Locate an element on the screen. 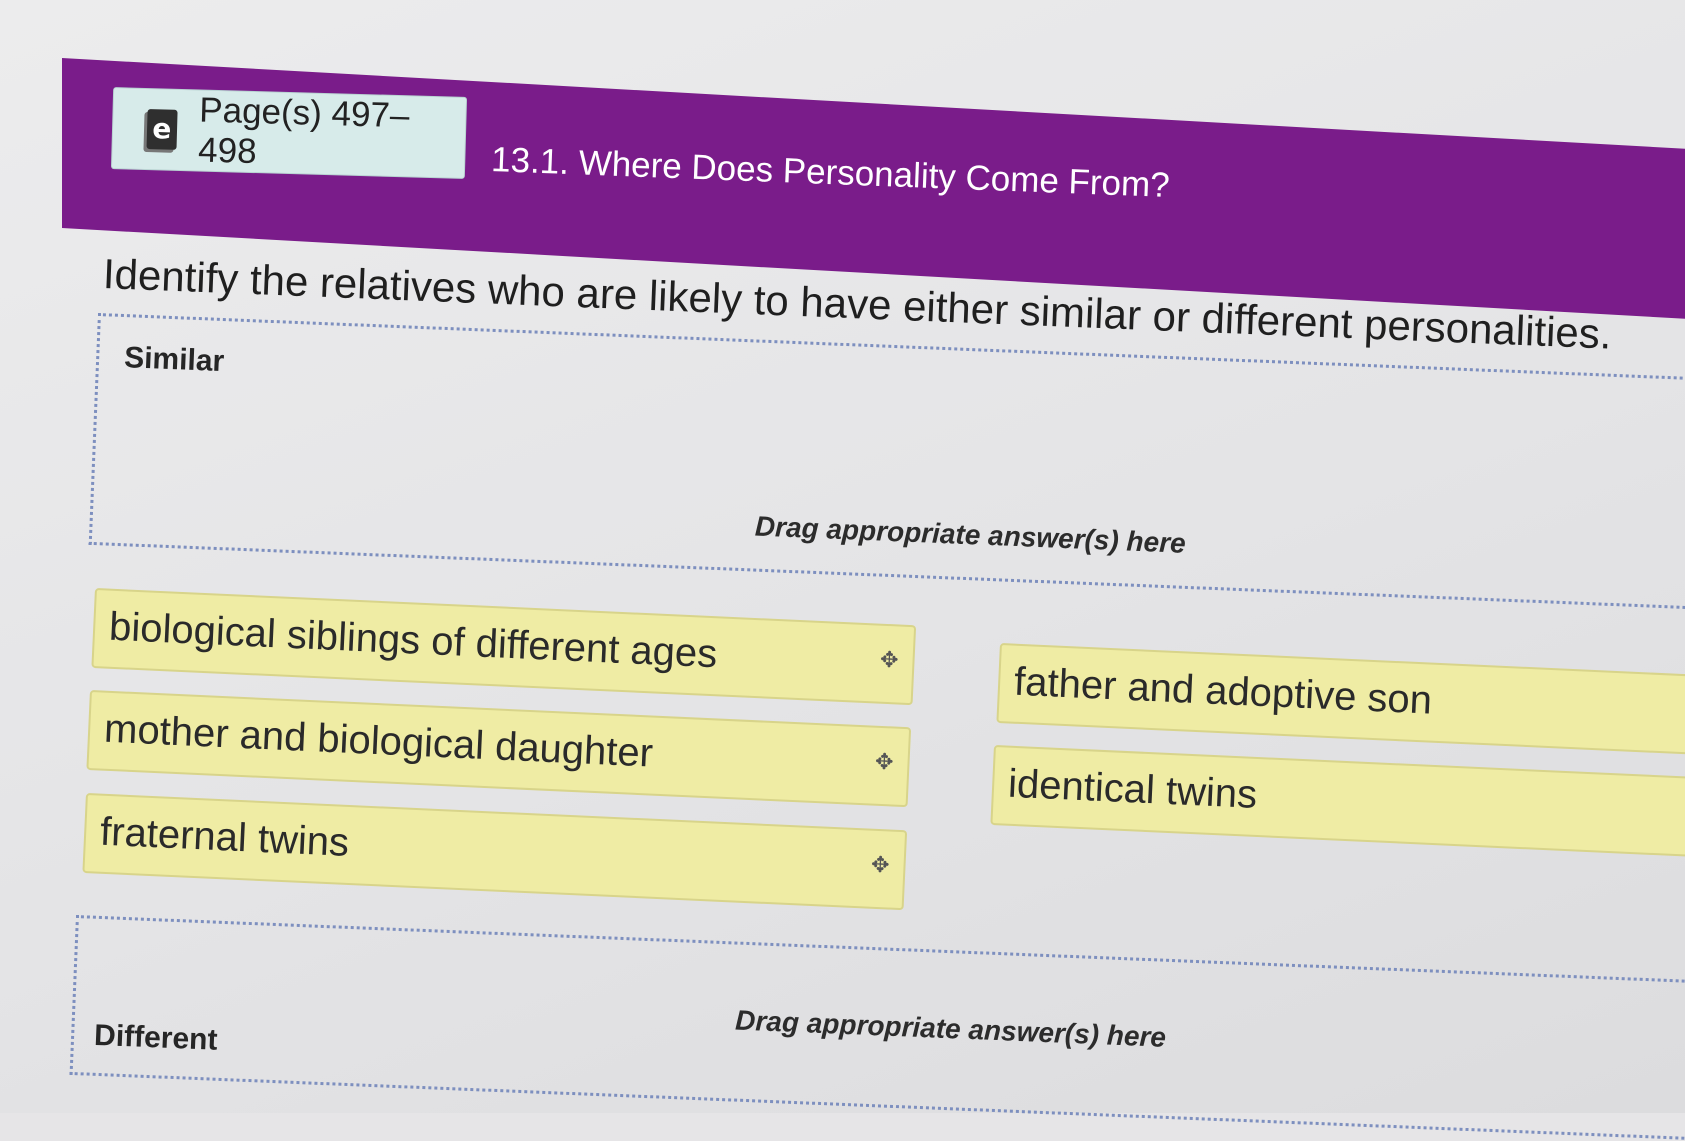 This screenshot has height=1141, width=1685. ebook-icon: e is located at coordinates (162, 129).